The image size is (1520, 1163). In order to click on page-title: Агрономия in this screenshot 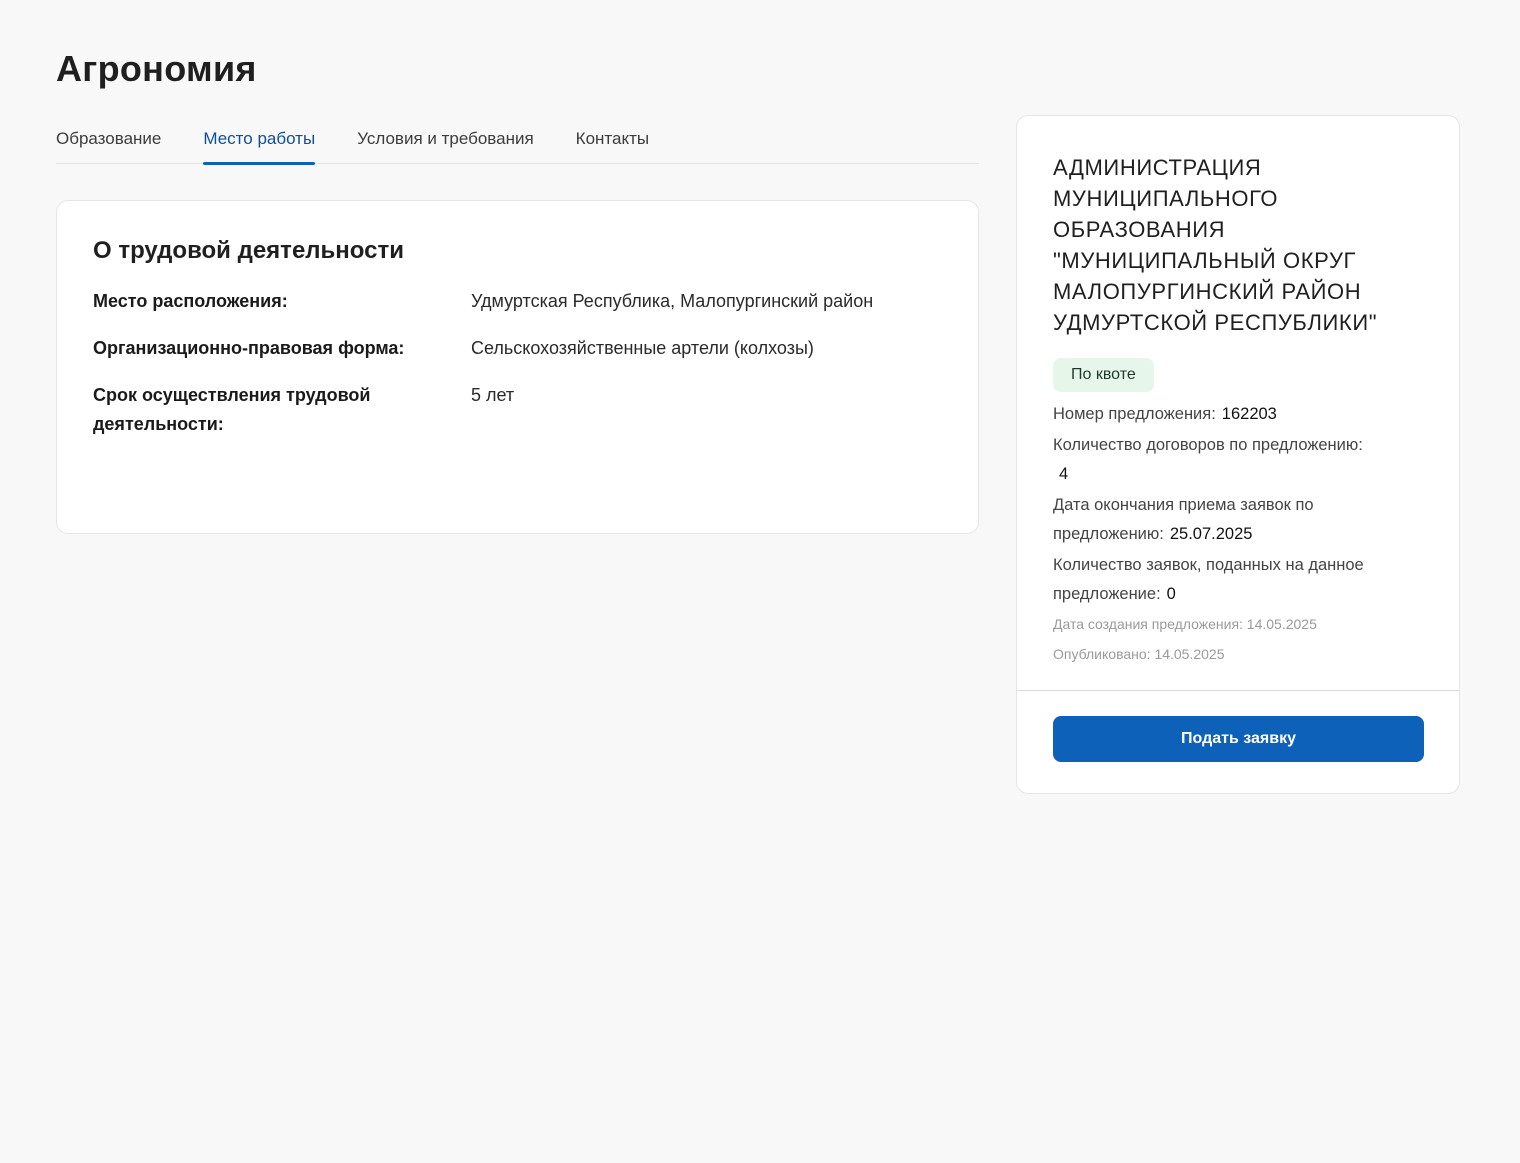, I will do `click(156, 68)`.